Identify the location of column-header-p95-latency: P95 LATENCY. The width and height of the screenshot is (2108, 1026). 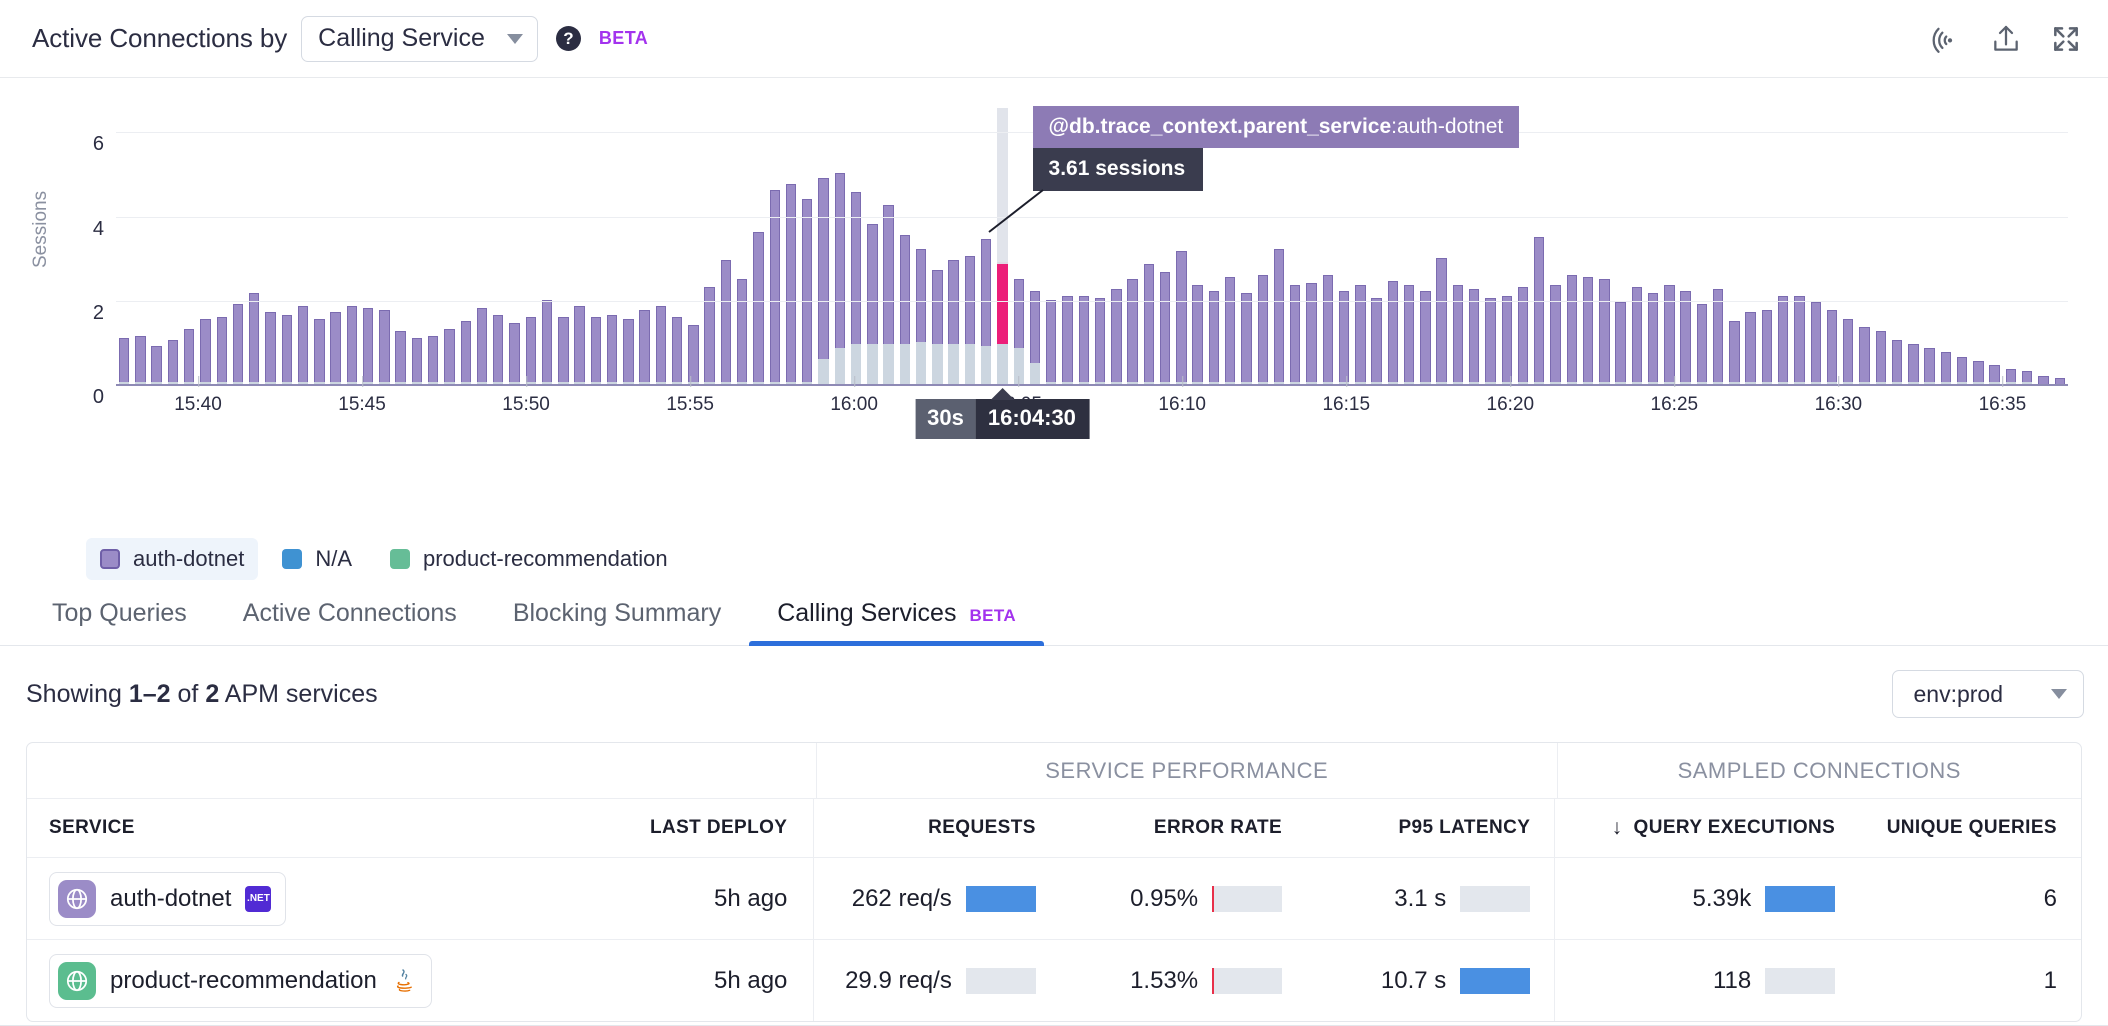
(1430, 828).